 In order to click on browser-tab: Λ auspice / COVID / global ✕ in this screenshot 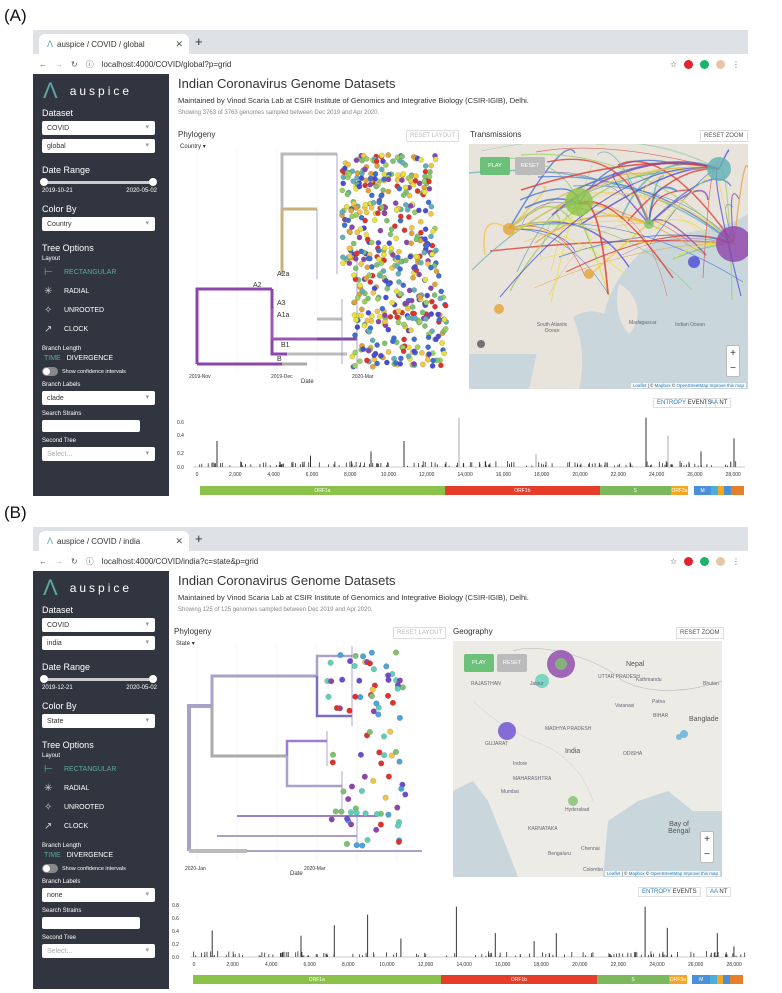, I will do `click(114, 44)`.